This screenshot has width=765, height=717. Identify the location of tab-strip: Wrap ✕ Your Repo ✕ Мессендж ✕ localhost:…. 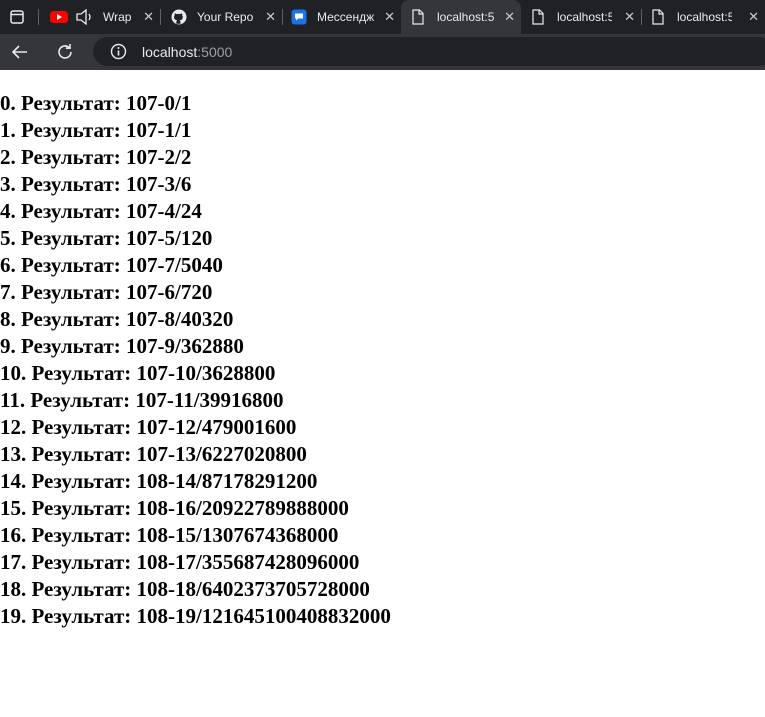
(382, 17).